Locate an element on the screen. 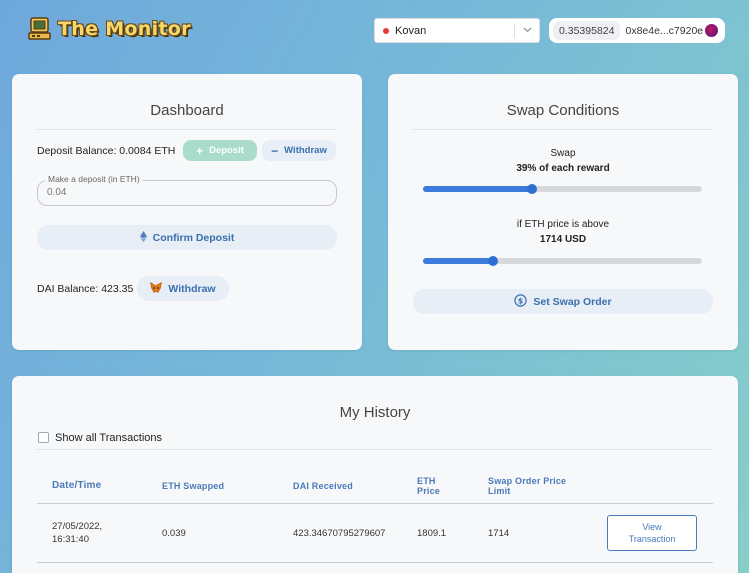  deposit-amount-field: Make a deposit (in ETH) is located at coordinates (187, 190).